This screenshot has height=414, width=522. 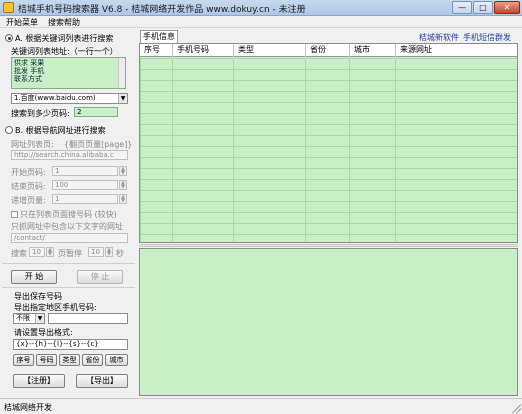 What do you see at coordinates (487, 37) in the screenshot?
I see `link-sms-mass: 手机短信群发` at bounding box center [487, 37].